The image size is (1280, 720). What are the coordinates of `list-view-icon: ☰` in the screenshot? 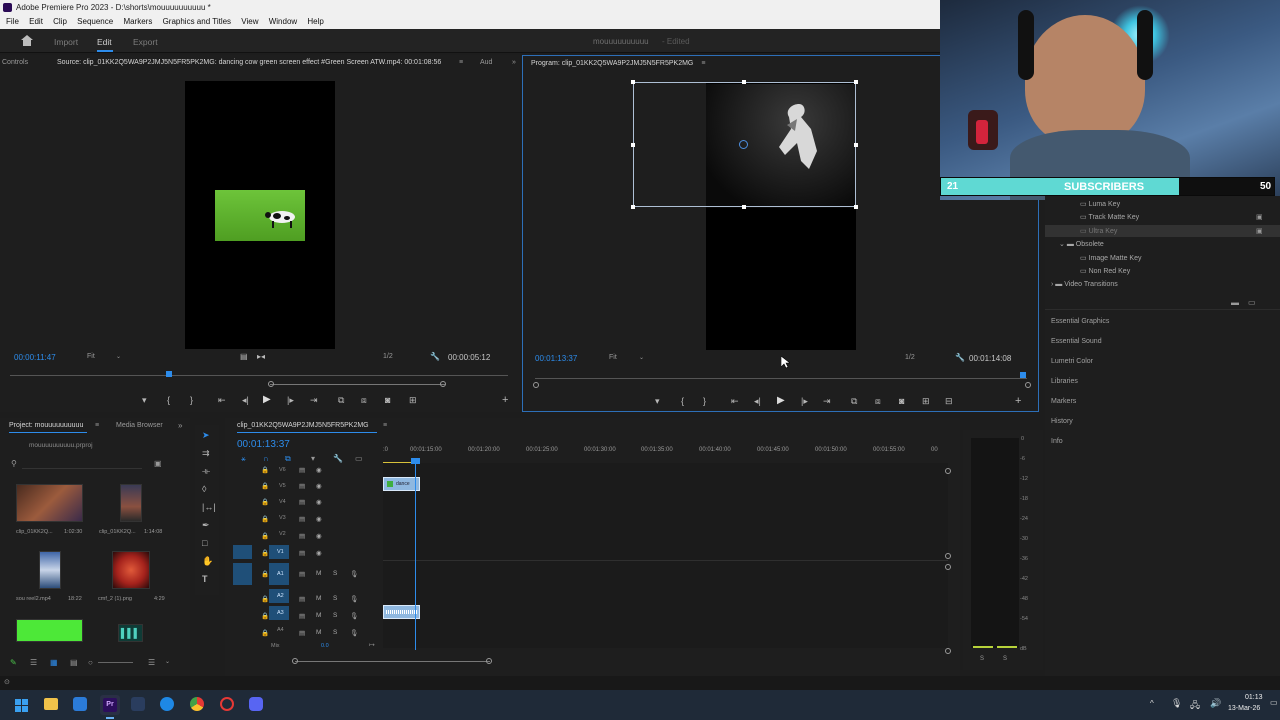 It's located at (33, 662).